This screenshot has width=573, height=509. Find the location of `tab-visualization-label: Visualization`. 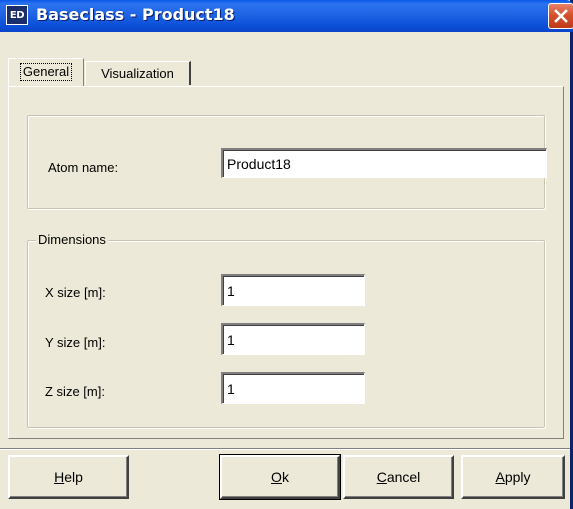

tab-visualization-label: Visualization is located at coordinates (137, 73).